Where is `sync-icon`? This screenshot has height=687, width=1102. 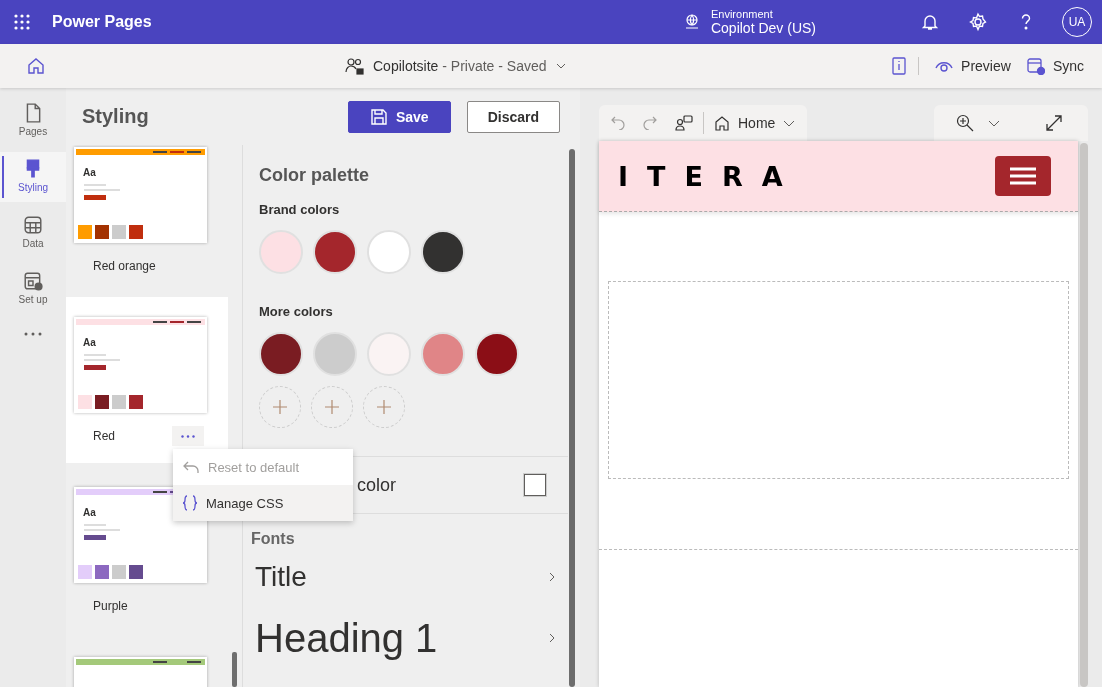
sync-icon is located at coordinates (1035, 66).